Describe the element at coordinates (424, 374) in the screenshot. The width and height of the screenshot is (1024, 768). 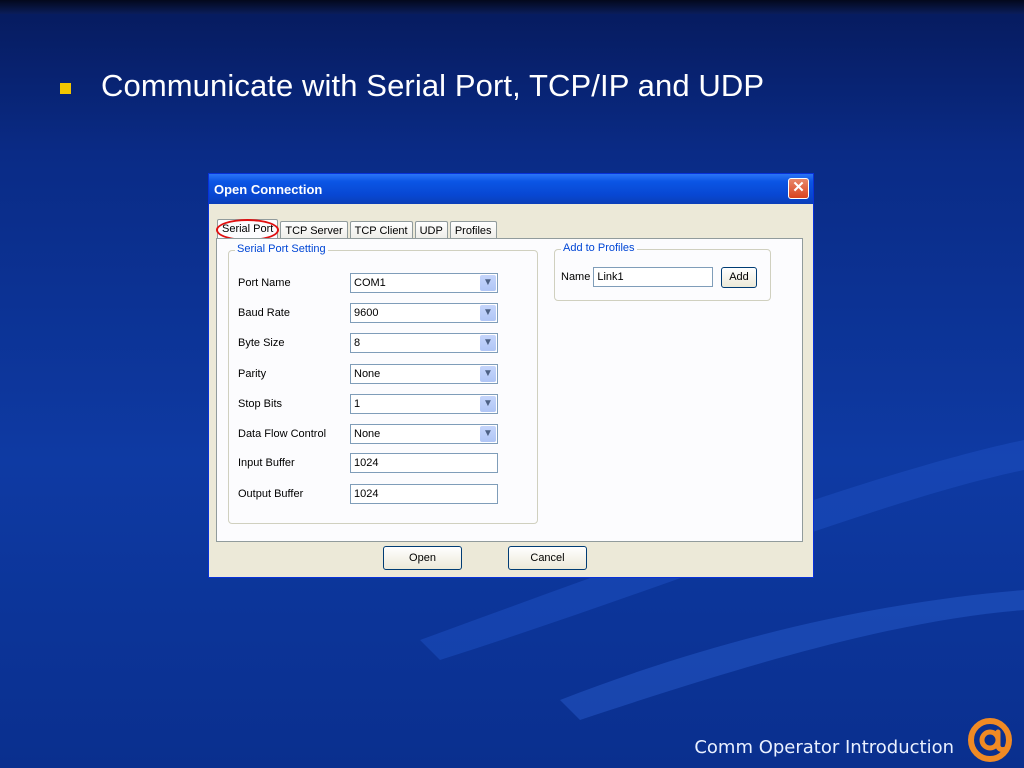
I see `parity-select: None ▼` at that location.